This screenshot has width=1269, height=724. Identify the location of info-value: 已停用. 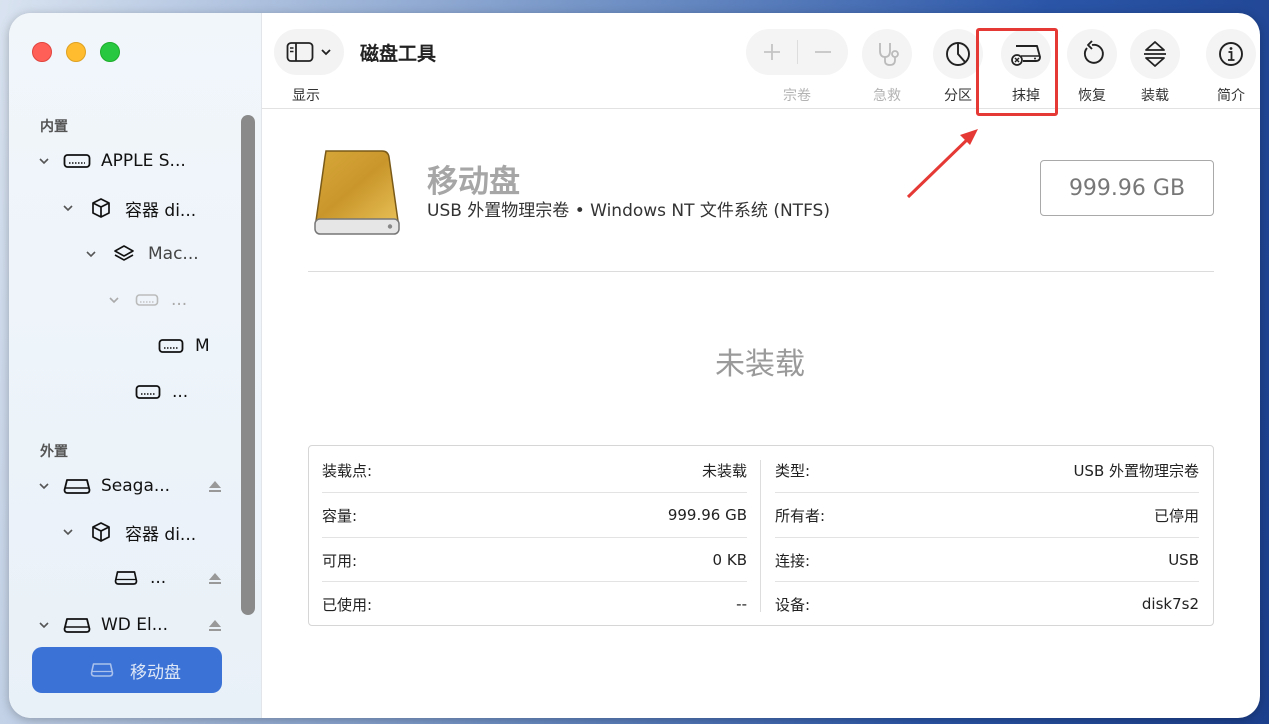
(1176, 515).